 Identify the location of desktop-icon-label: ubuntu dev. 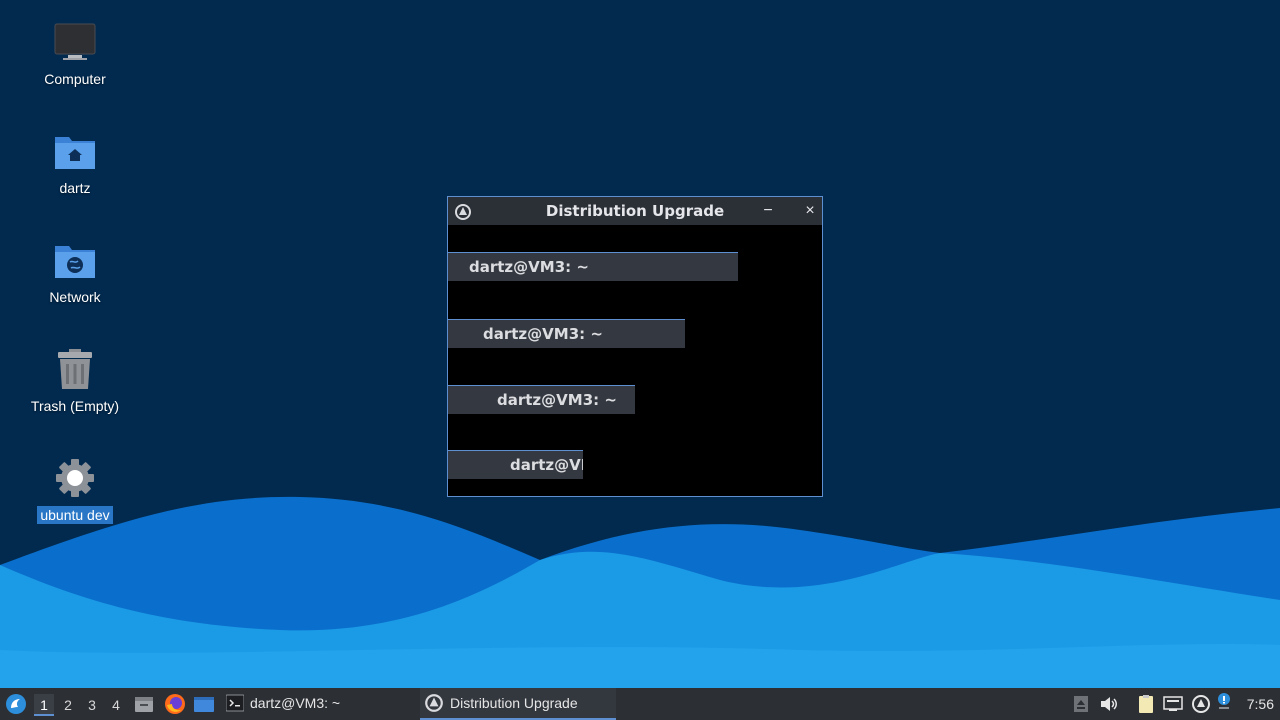
(75, 515).